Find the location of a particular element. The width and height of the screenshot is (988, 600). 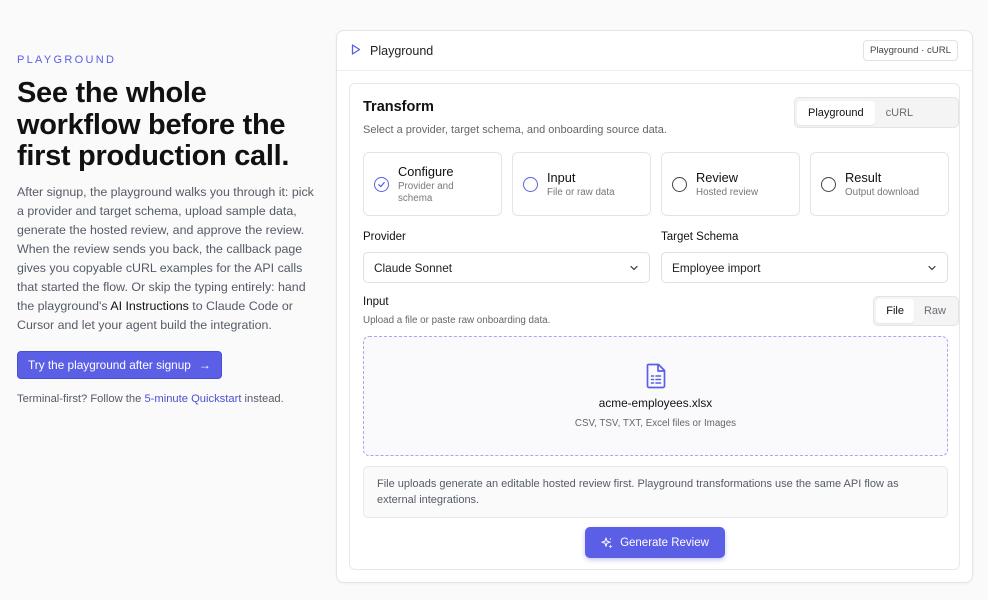

tab-raw: Raw is located at coordinates (935, 311).